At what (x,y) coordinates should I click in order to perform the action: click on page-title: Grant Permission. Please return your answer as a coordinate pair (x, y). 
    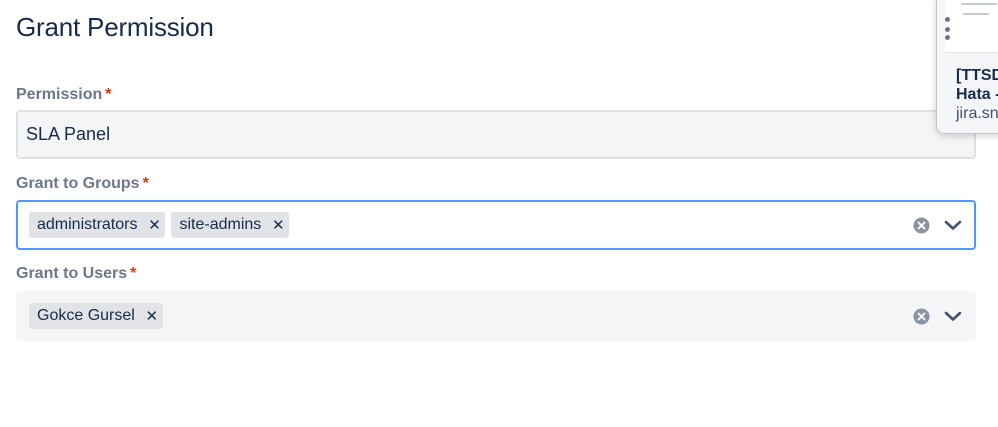
    Looking at the image, I should click on (115, 27).